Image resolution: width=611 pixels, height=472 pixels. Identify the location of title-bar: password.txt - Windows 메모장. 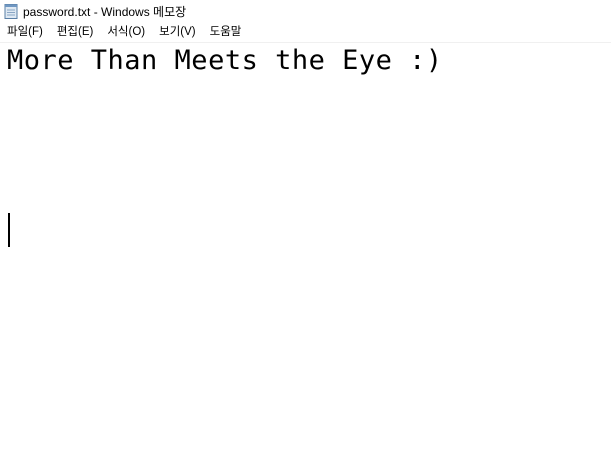
(305, 11).